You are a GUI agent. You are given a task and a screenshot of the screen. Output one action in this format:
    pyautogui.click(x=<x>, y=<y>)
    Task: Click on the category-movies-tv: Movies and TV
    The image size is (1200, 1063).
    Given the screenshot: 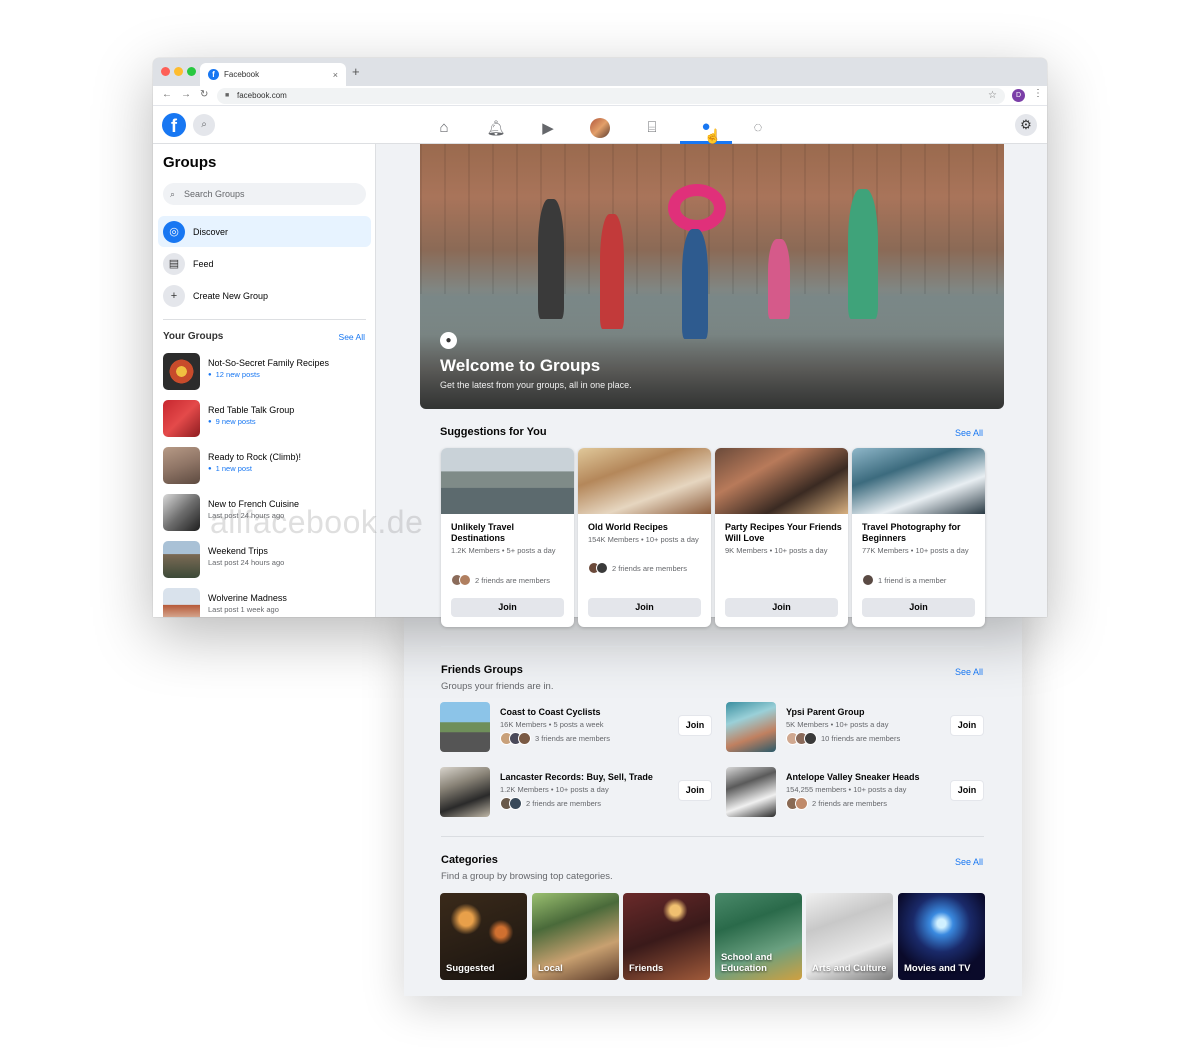 What is the action you would take?
    pyautogui.click(x=941, y=936)
    